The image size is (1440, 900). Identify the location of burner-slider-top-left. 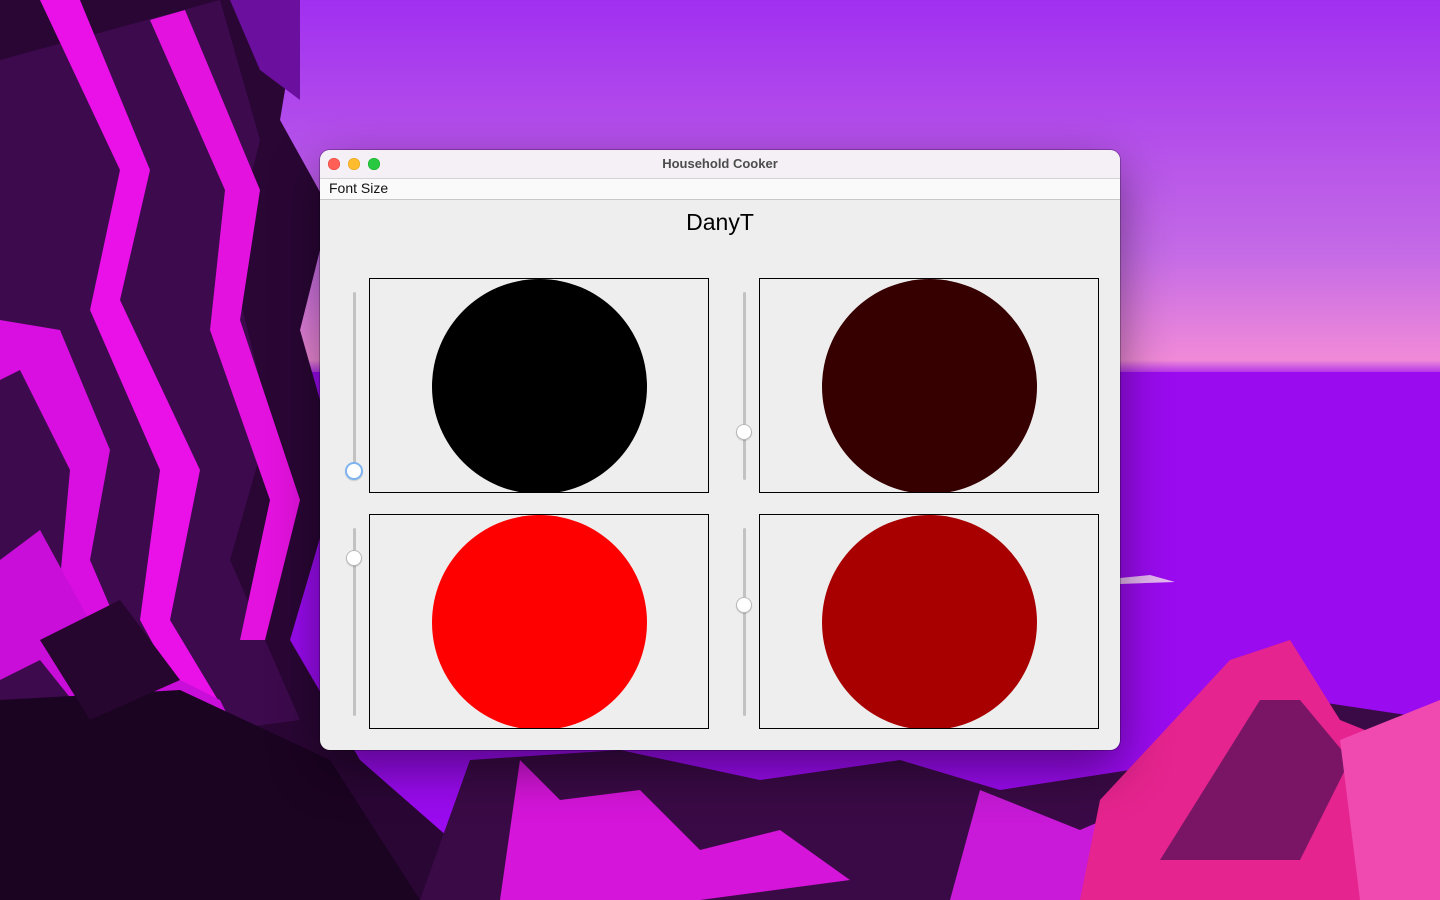
(355, 386).